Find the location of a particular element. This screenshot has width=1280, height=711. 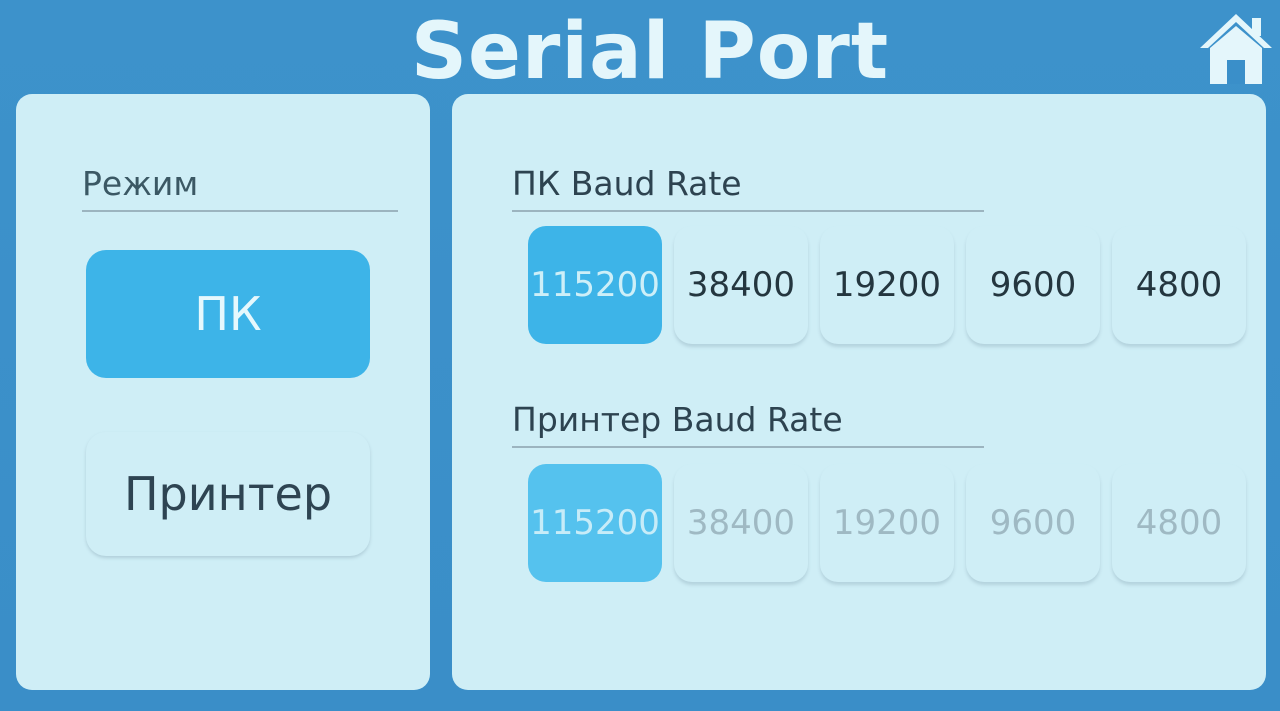

mode-printer-label: Принтер is located at coordinates (228, 494).